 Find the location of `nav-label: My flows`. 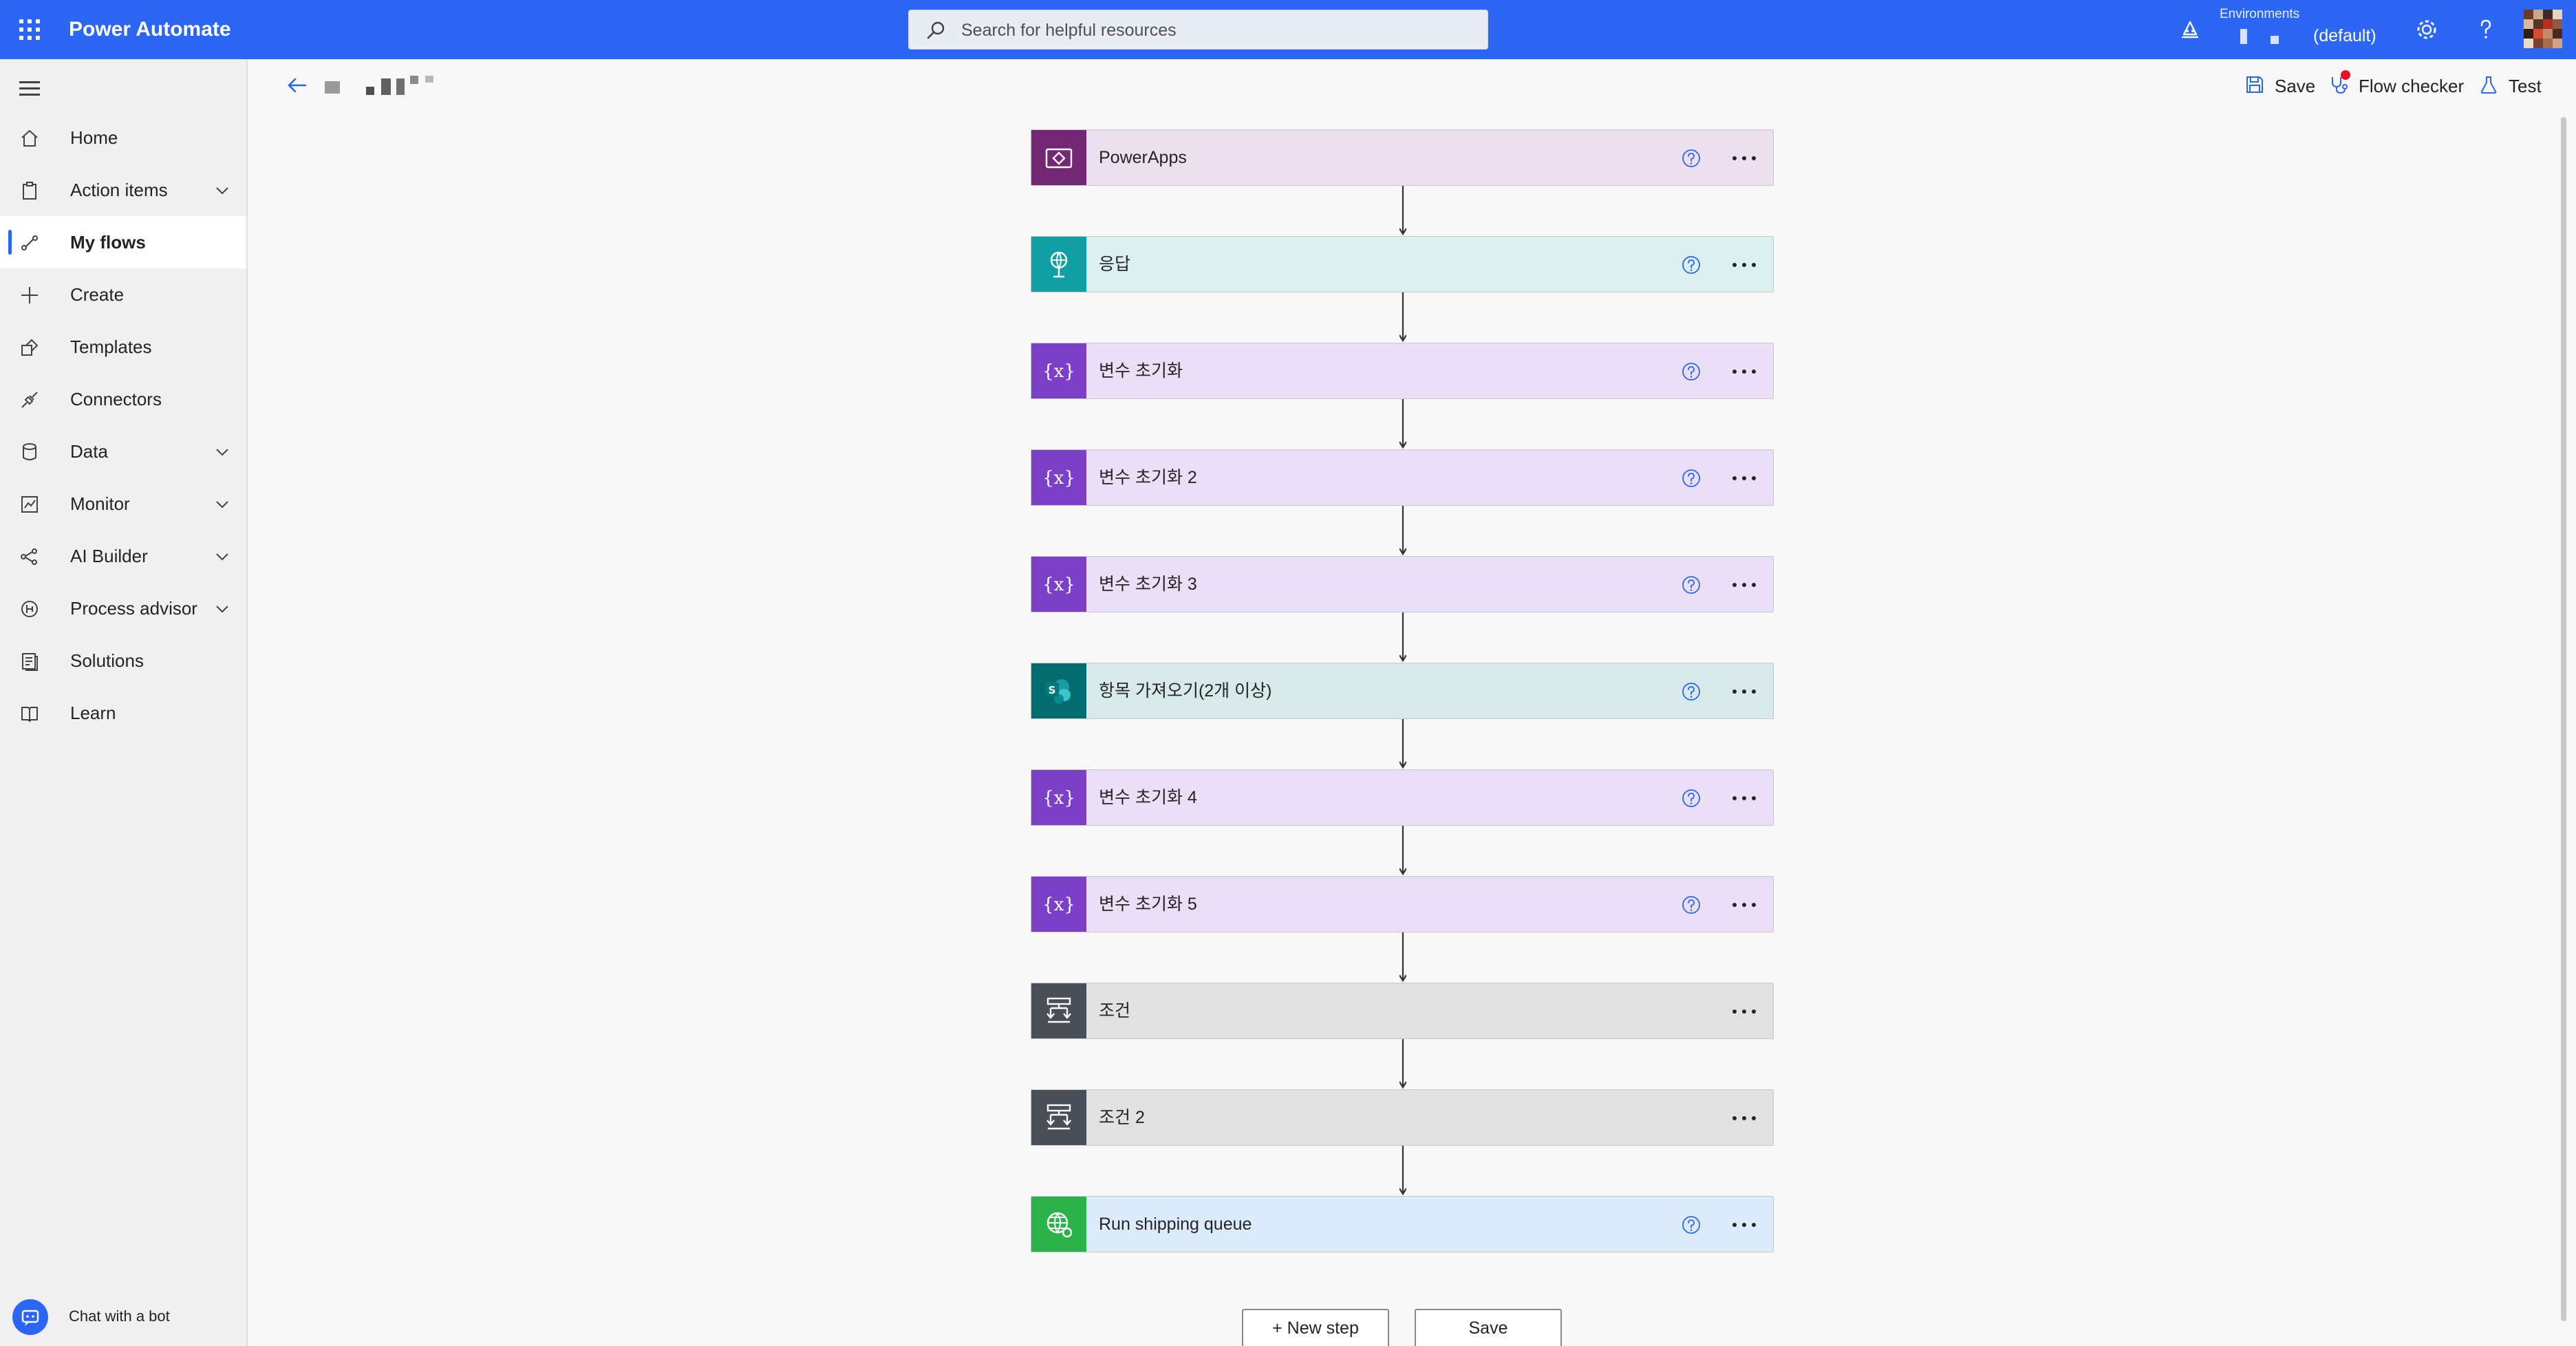

nav-label: My flows is located at coordinates (108, 242).